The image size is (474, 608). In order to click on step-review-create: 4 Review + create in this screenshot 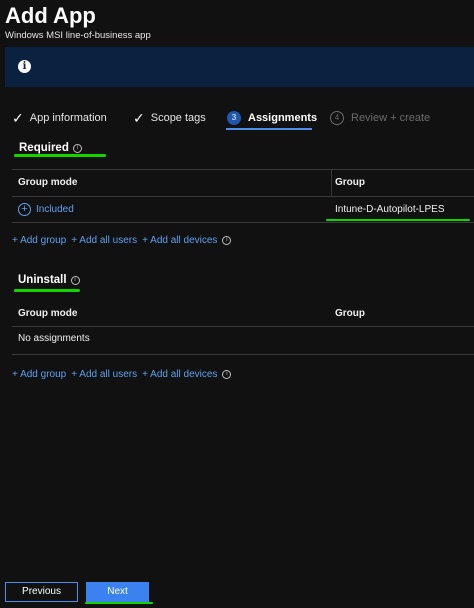, I will do `click(380, 118)`.